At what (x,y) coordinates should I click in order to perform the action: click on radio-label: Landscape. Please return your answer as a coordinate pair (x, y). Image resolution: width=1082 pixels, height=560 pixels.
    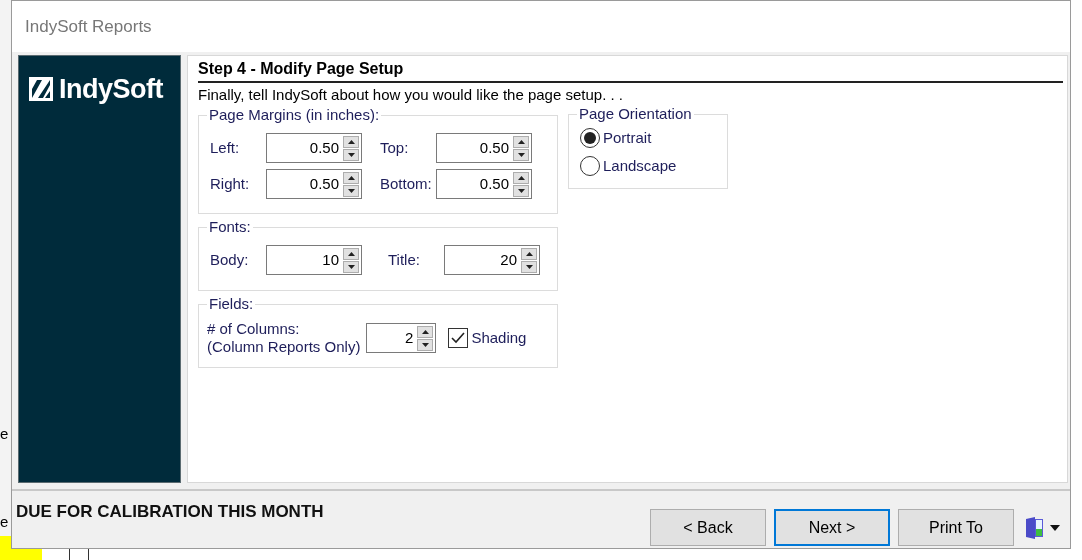
    Looking at the image, I should click on (640, 165).